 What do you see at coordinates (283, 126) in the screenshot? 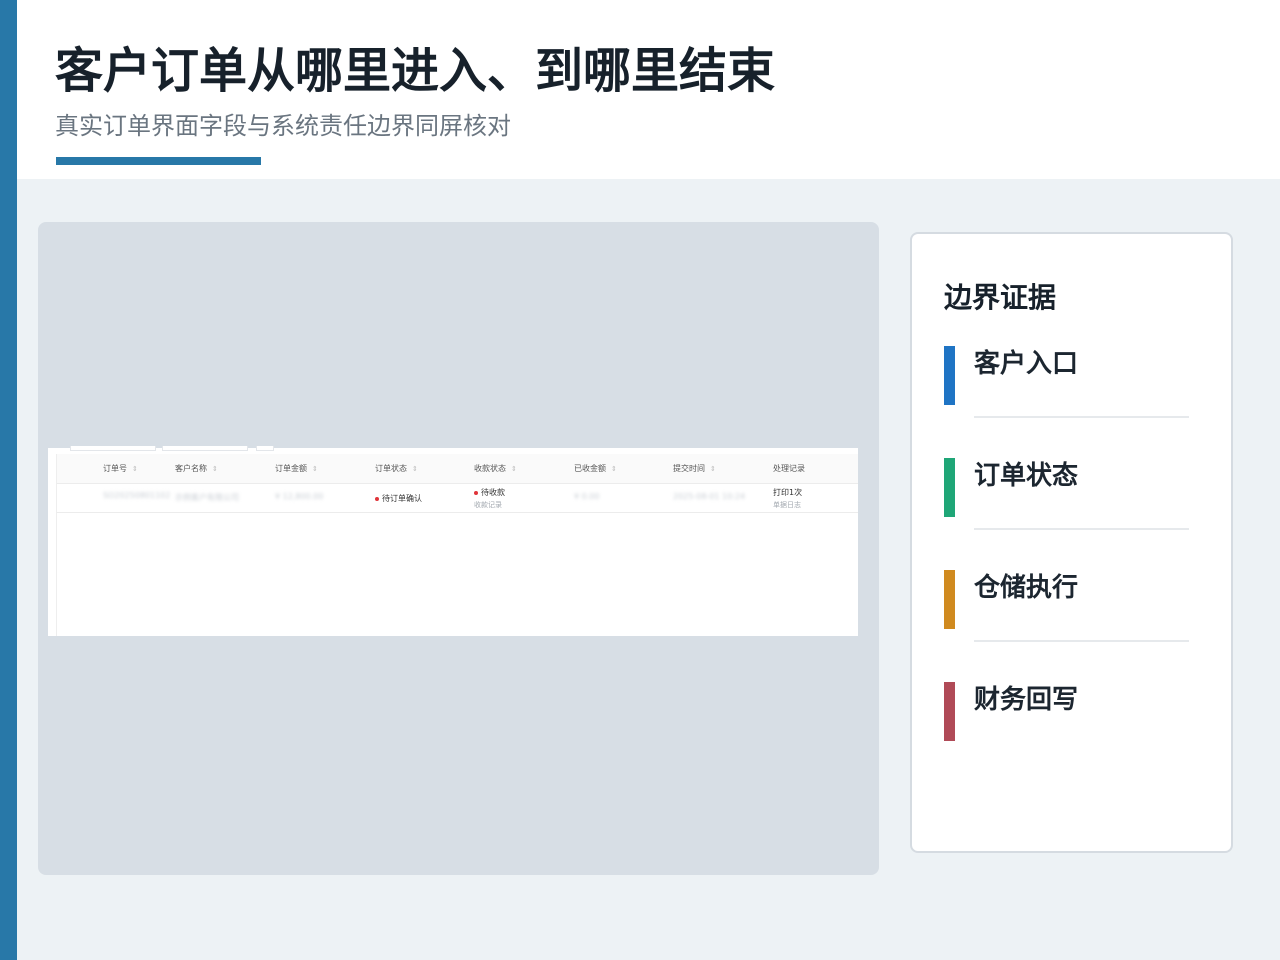
I see `page-subtitle: 真实订单界面字段与系统责任边界同屏核对` at bounding box center [283, 126].